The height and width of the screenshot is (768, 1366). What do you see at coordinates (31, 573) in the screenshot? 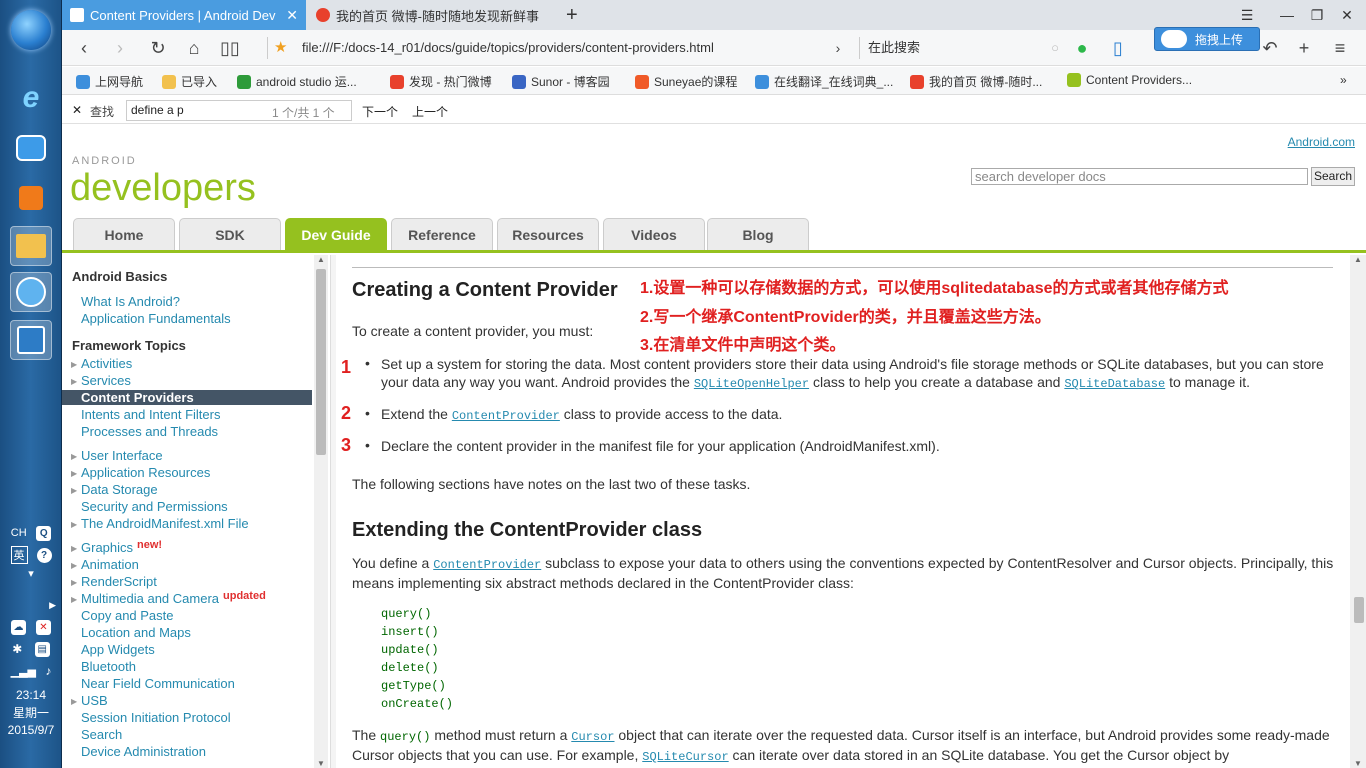
I see `tray-expand-icon: ▾` at bounding box center [31, 573].